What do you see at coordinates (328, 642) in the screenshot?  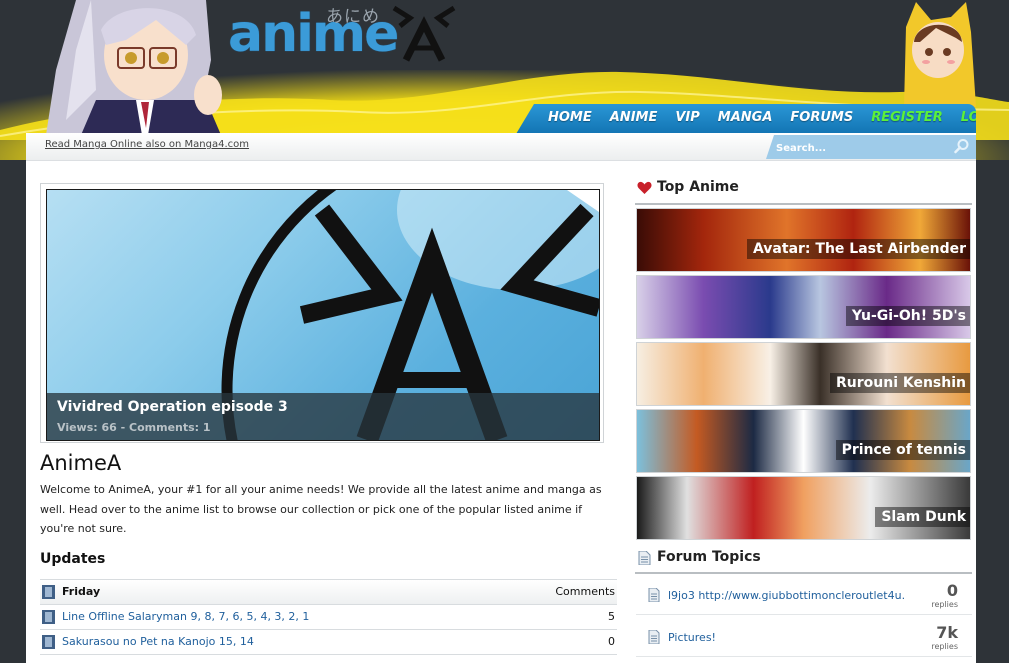 I see `table-row: Sakurasou no Pet na Kanojo 15, 14 0` at bounding box center [328, 642].